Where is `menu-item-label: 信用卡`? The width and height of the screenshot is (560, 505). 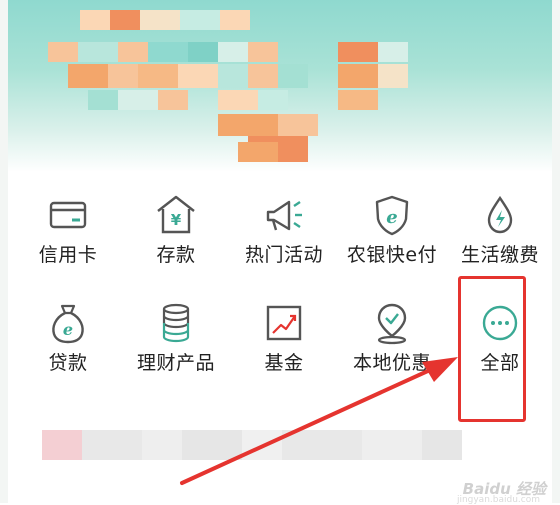
menu-item-label: 信用卡 is located at coordinates (68, 255).